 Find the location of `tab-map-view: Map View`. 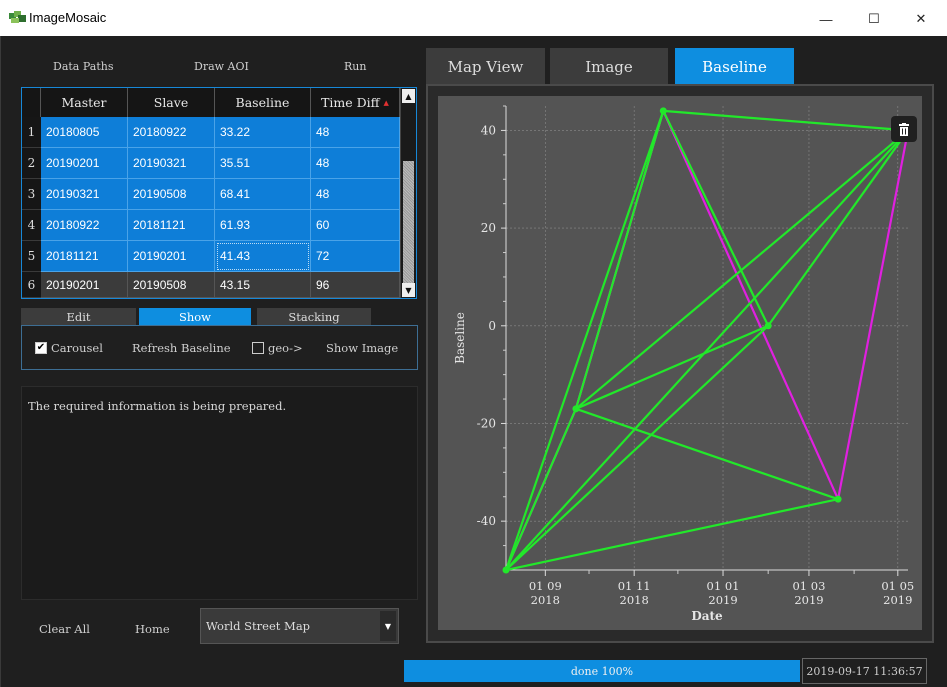

tab-map-view: Map View is located at coordinates (485, 66).